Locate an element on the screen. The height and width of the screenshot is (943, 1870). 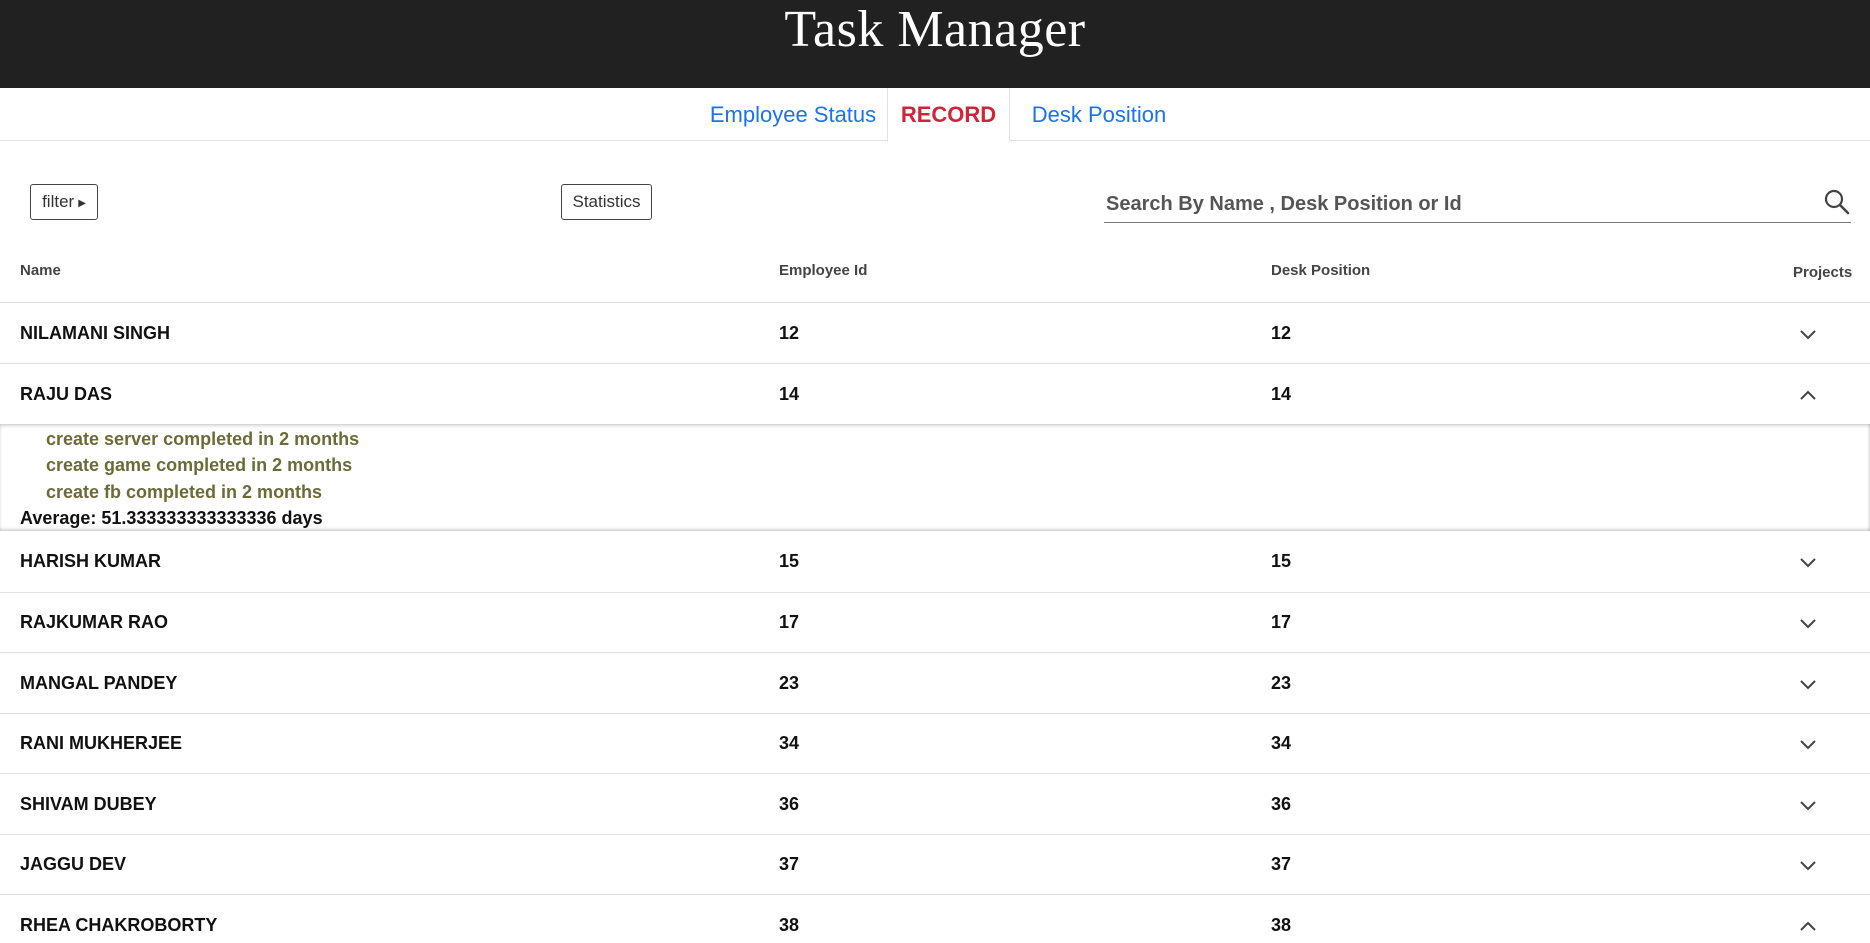
employee-id: 34 is located at coordinates (789, 743).